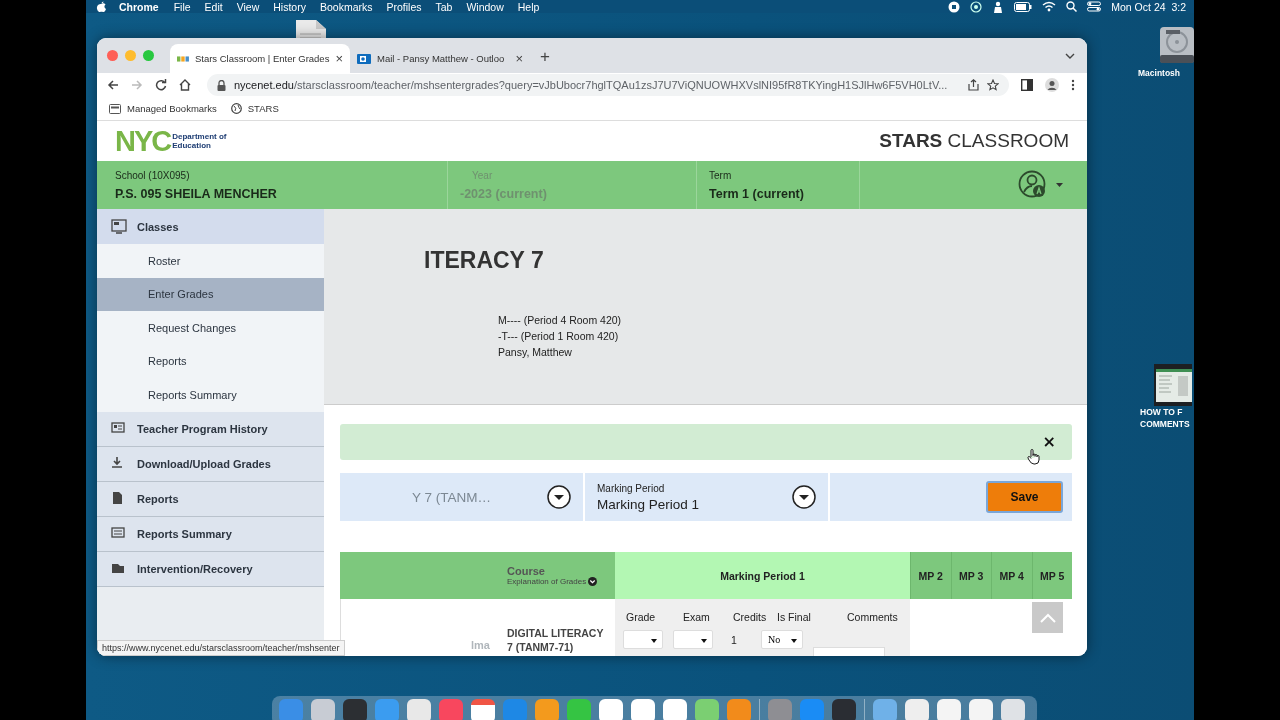 This screenshot has height=720, width=1280. I want to click on menu-clock: Mon Oct 24 3:2, so click(1148, 6).